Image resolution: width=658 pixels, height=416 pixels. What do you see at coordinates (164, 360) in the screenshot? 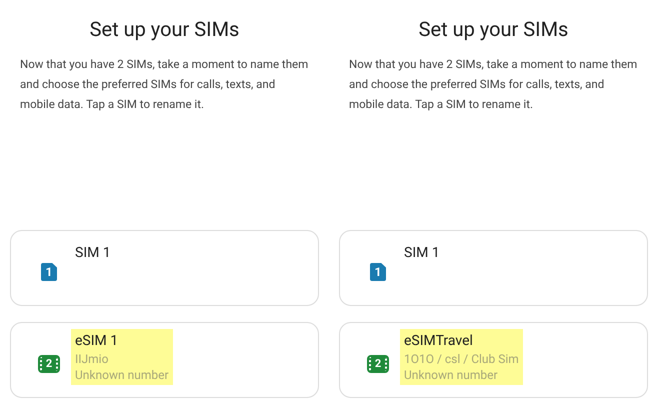
I see `sim-card: 2 eSIM 1 IIJmio Unknown number` at bounding box center [164, 360].